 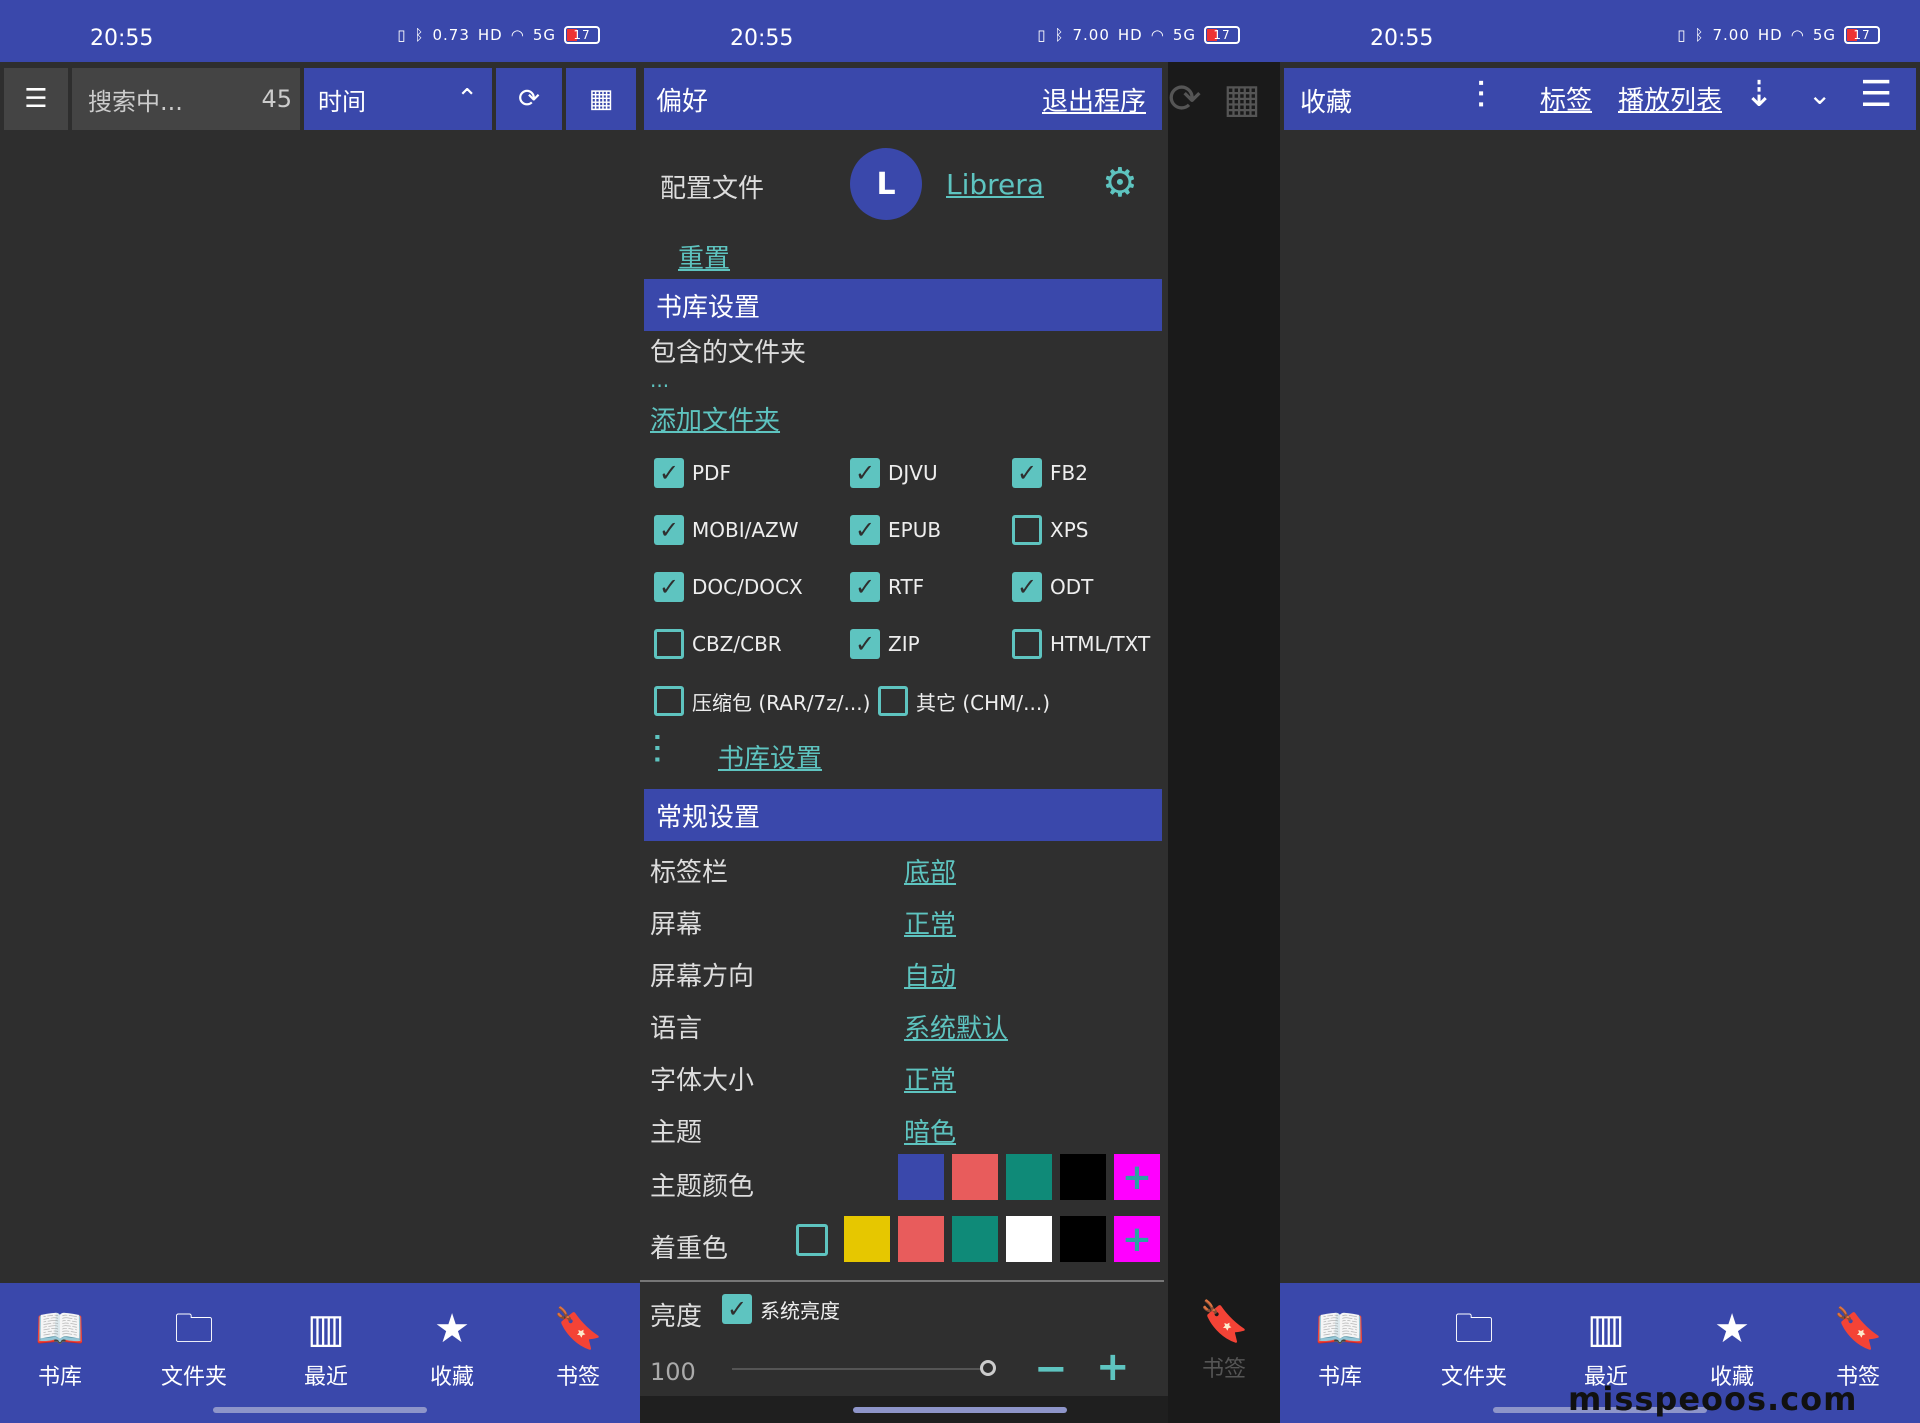 What do you see at coordinates (960, 1410) in the screenshot?
I see `home-indicator` at bounding box center [960, 1410].